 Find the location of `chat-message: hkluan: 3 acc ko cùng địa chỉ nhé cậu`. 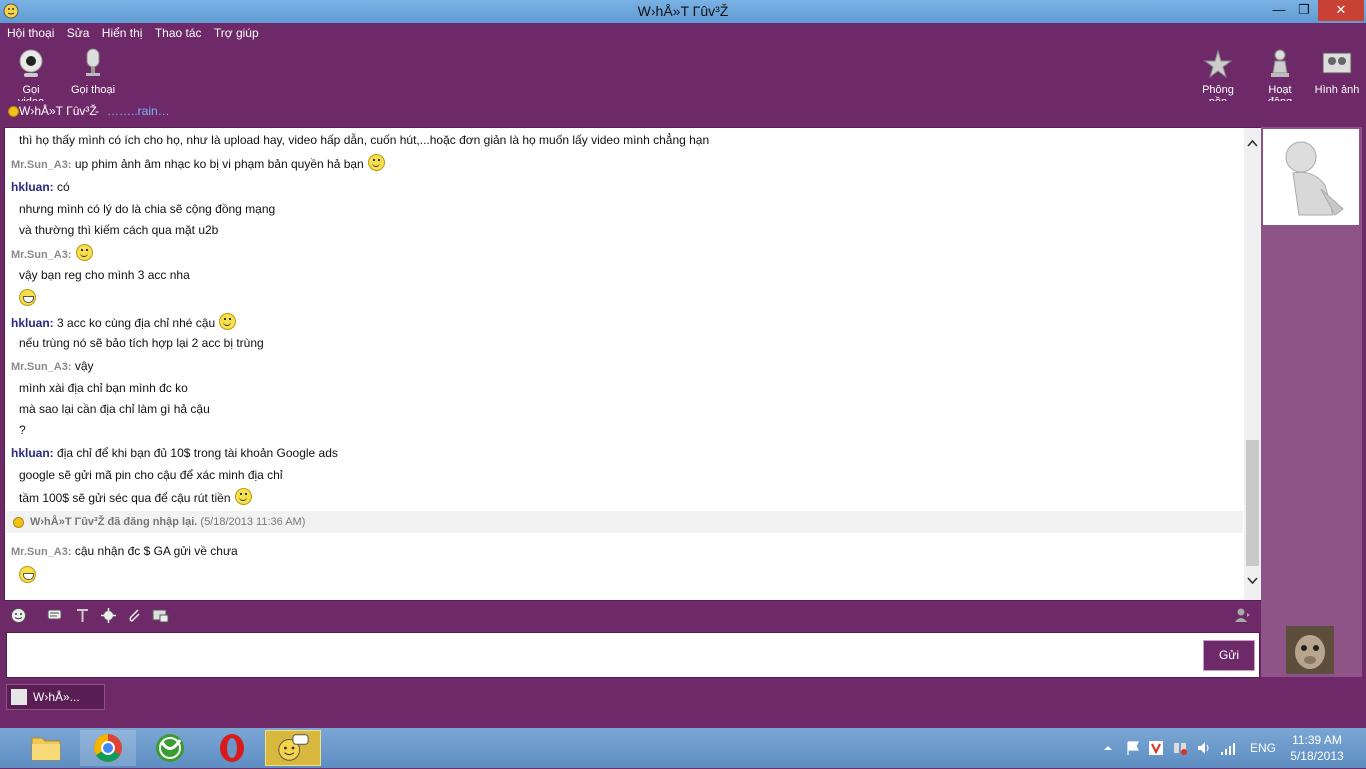

chat-message: hkluan: 3 acc ko cùng địa chỉ nhé cậu is located at coordinates (124, 321).